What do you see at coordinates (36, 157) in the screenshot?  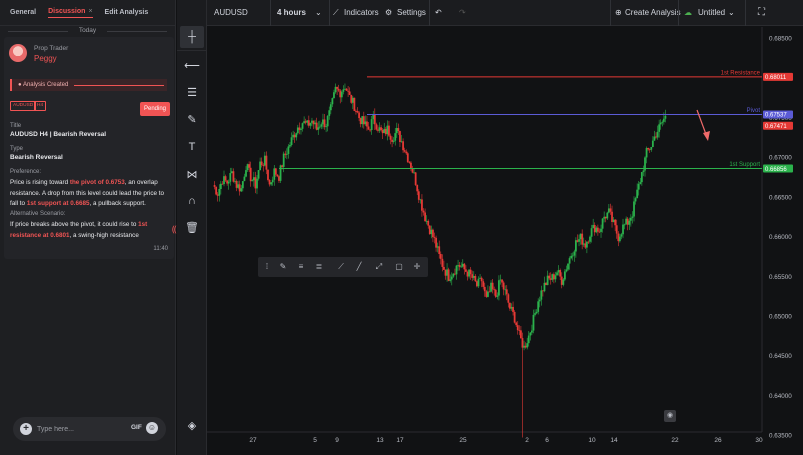 I see `analysis-type: Bearish Reversal` at bounding box center [36, 157].